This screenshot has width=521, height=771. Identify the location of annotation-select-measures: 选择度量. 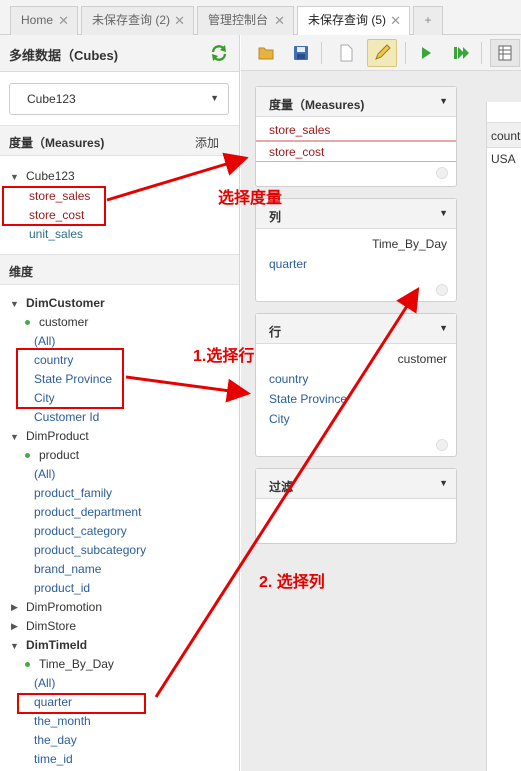
(250, 198).